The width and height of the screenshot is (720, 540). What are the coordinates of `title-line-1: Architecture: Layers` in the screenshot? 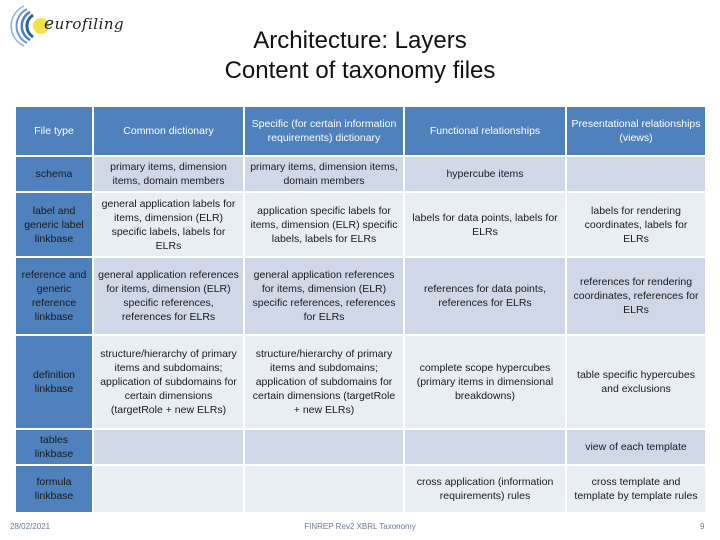 It's located at (360, 40).